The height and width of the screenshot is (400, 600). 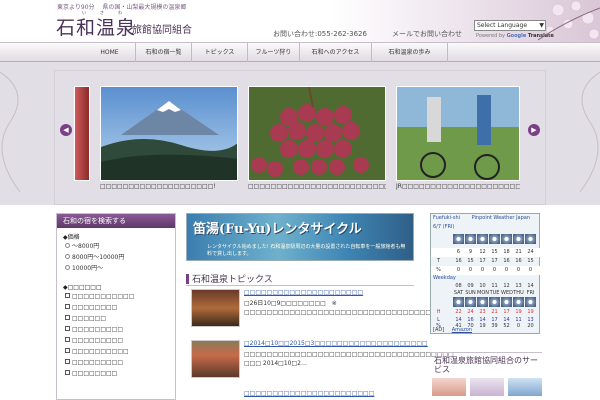 What do you see at coordinates (317, 186) in the screenshot?
I see `hero-caption: □□□□□□□□□□□□□□□□□□□□□□□□□□` at bounding box center [317, 186].